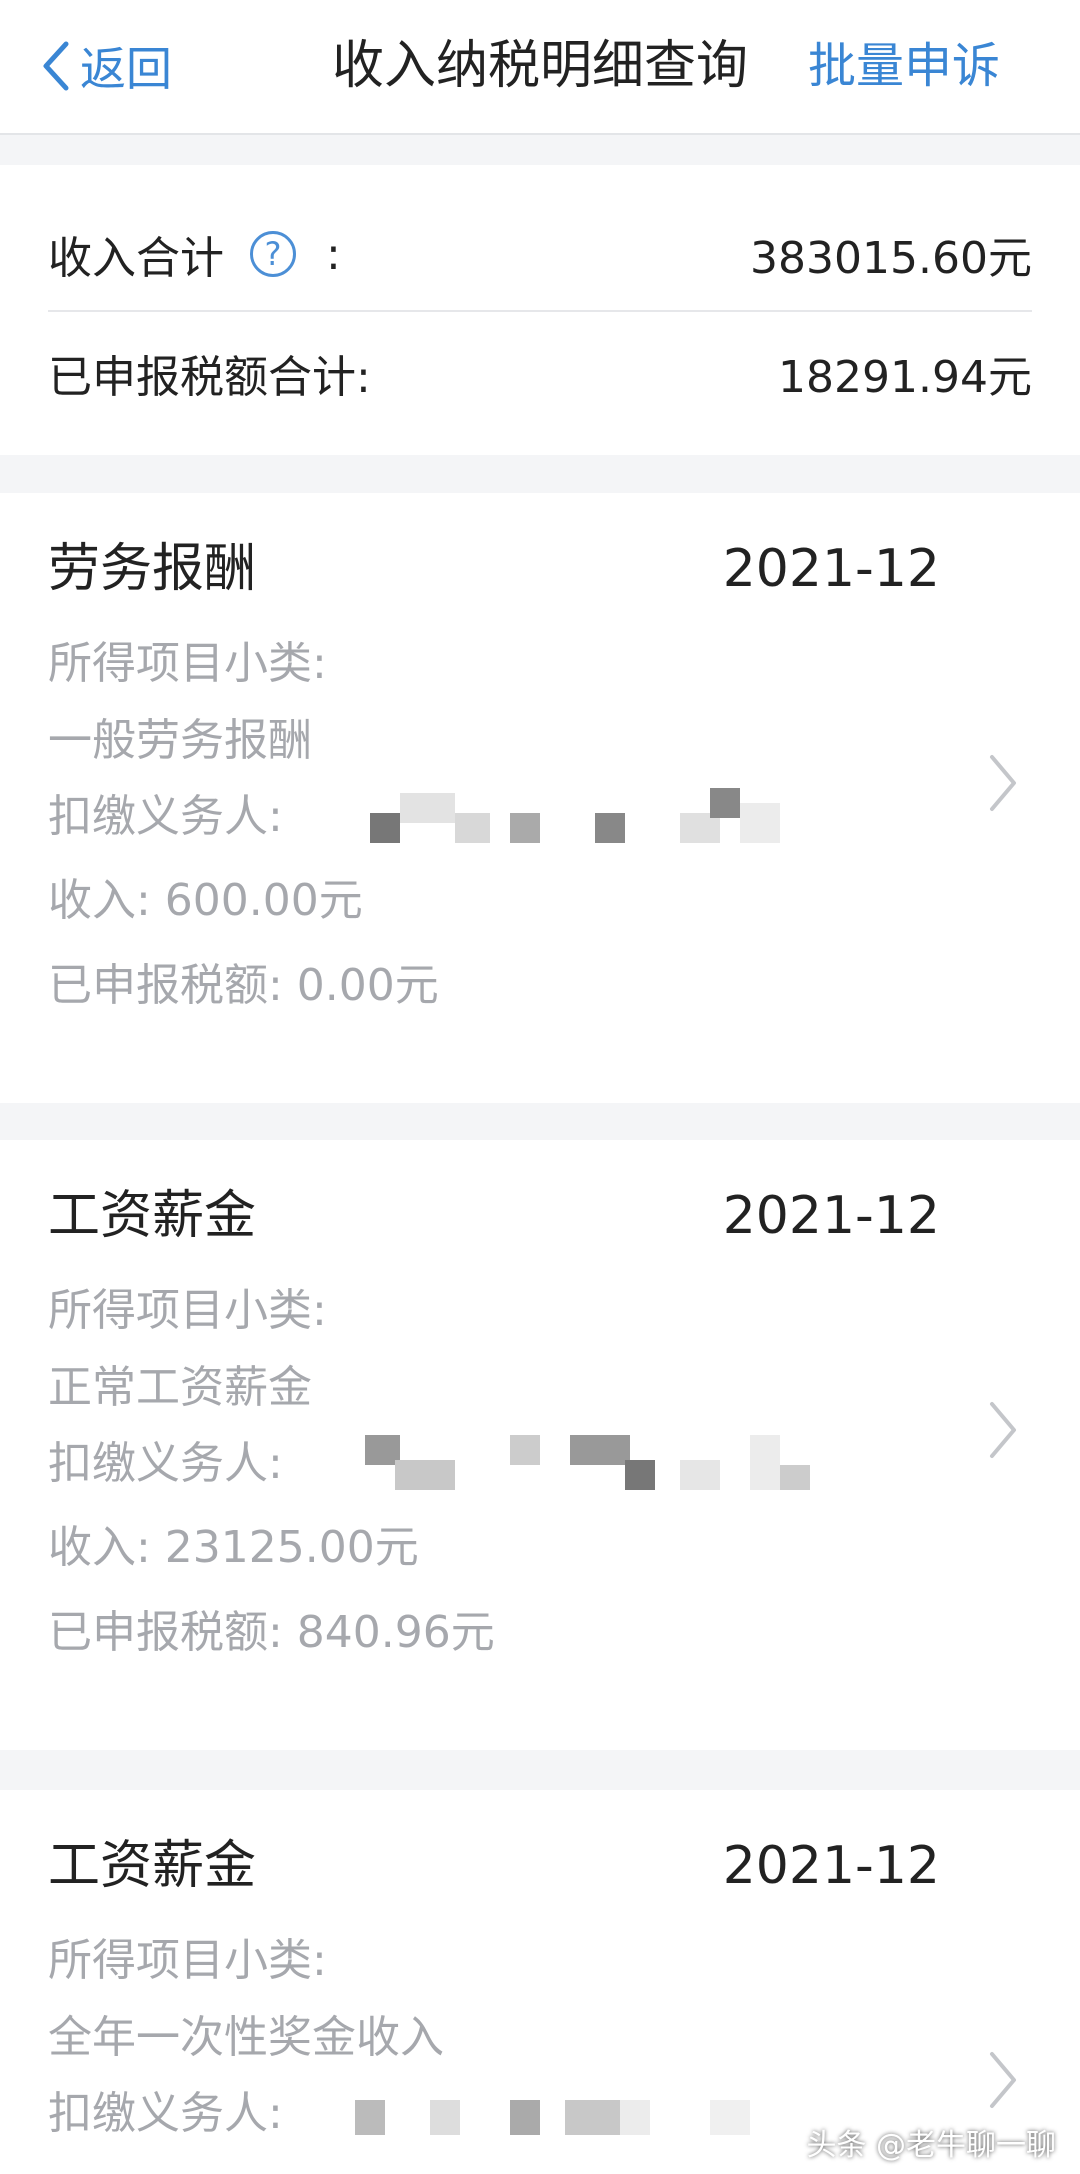 The height and width of the screenshot is (2174, 1080). Describe the element at coordinates (905, 377) in the screenshot. I see `tax-total-value: 18291.94元` at that location.